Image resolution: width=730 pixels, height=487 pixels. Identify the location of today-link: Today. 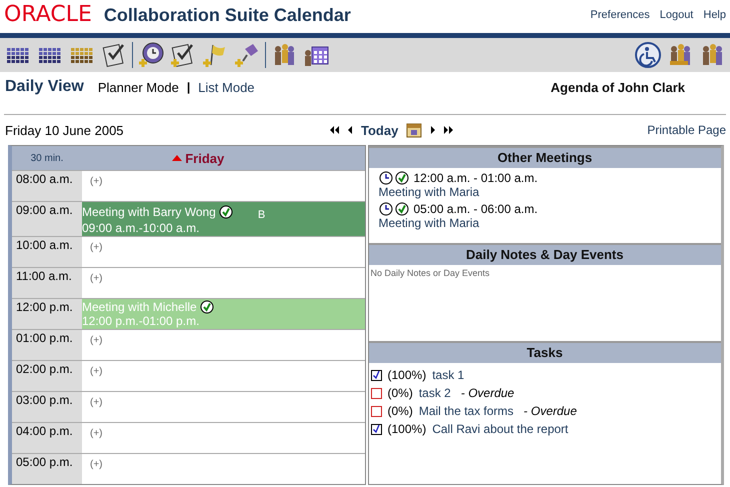
(379, 130).